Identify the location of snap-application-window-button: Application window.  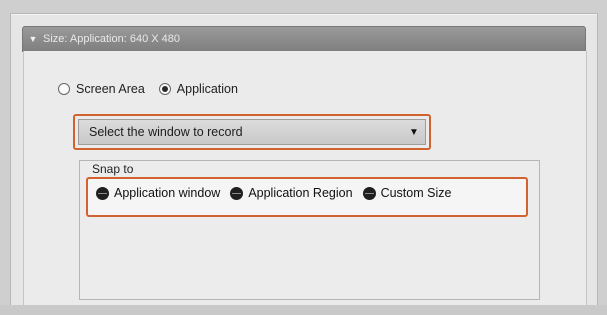
(158, 193).